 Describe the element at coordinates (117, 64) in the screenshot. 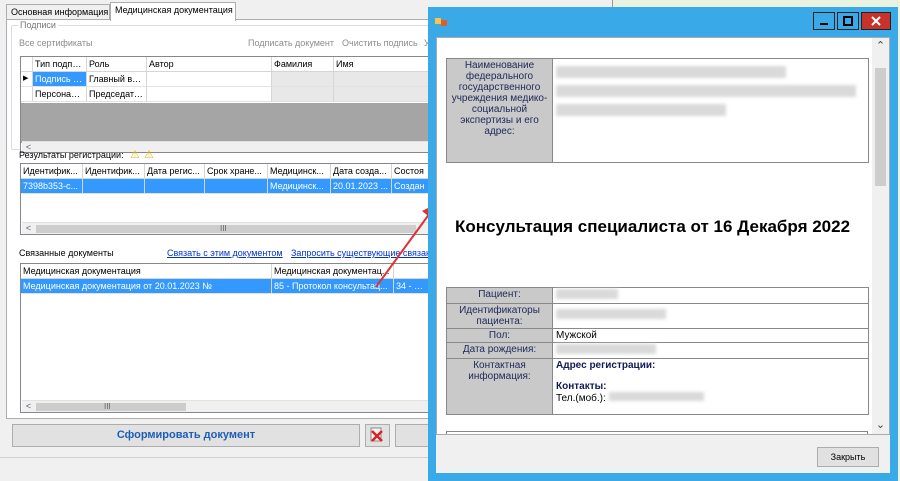

I see `column-header: Роль` at that location.